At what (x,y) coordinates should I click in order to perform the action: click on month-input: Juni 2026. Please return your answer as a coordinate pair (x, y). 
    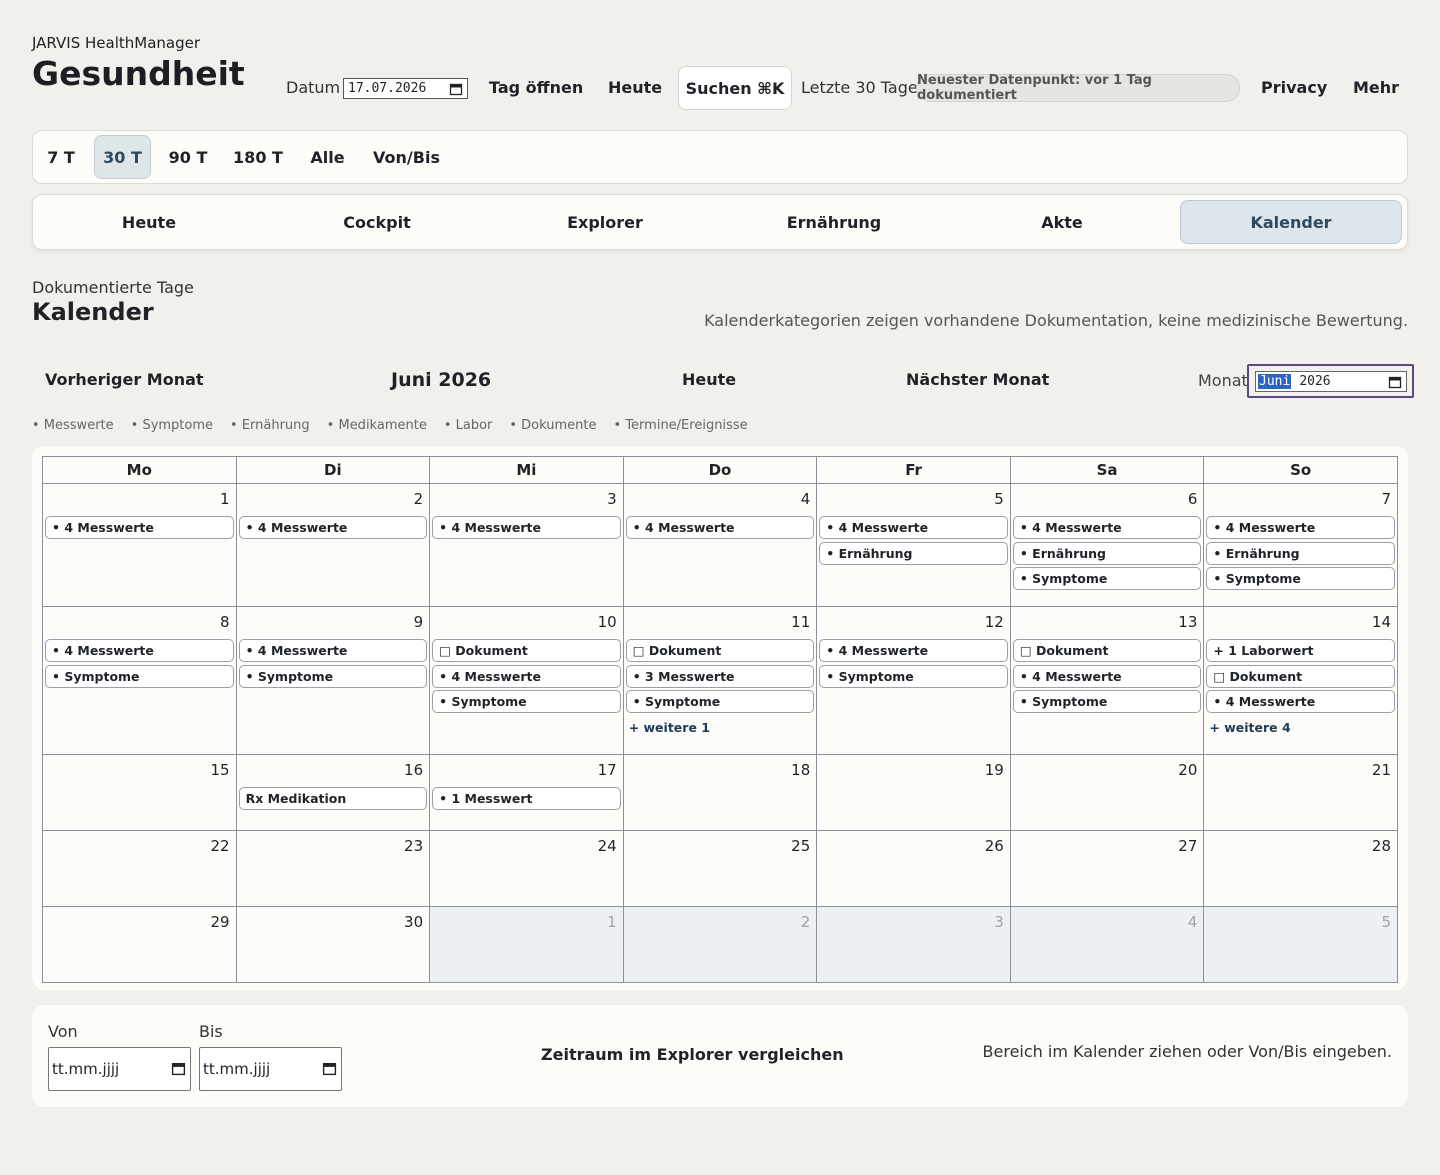
    Looking at the image, I should click on (1331, 381).